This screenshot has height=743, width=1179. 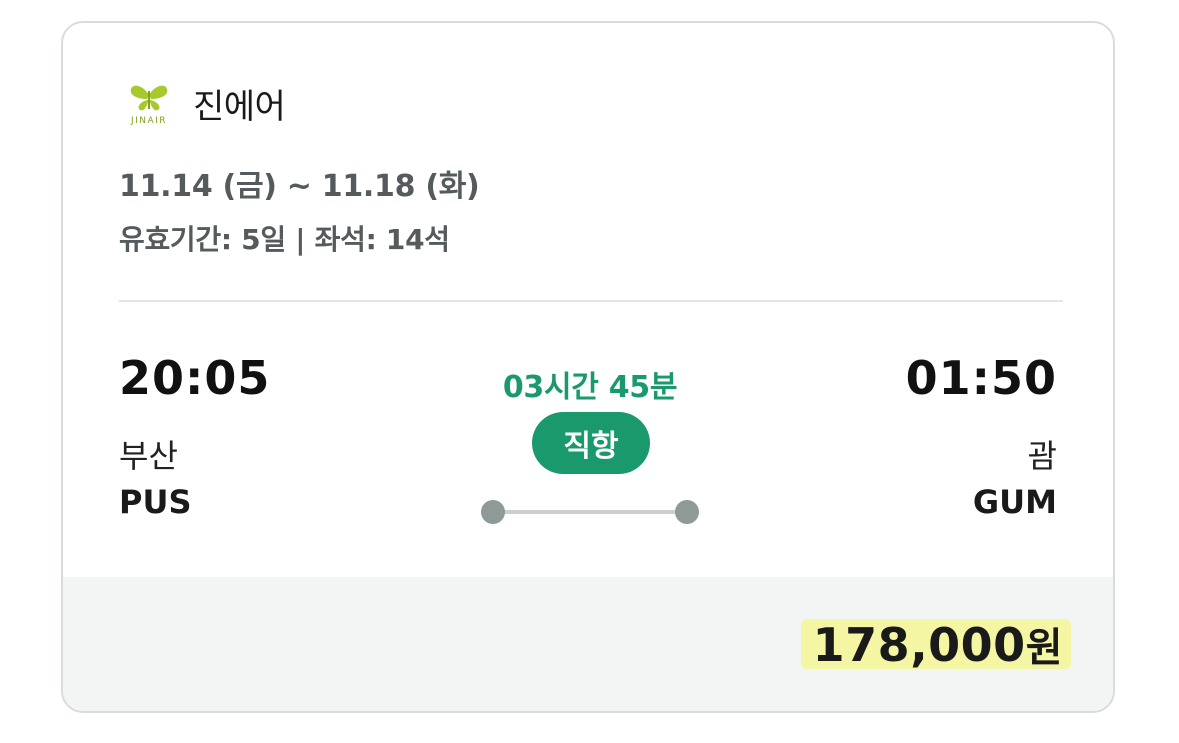 I want to click on direct-flight-label: 직항, so click(x=591, y=446).